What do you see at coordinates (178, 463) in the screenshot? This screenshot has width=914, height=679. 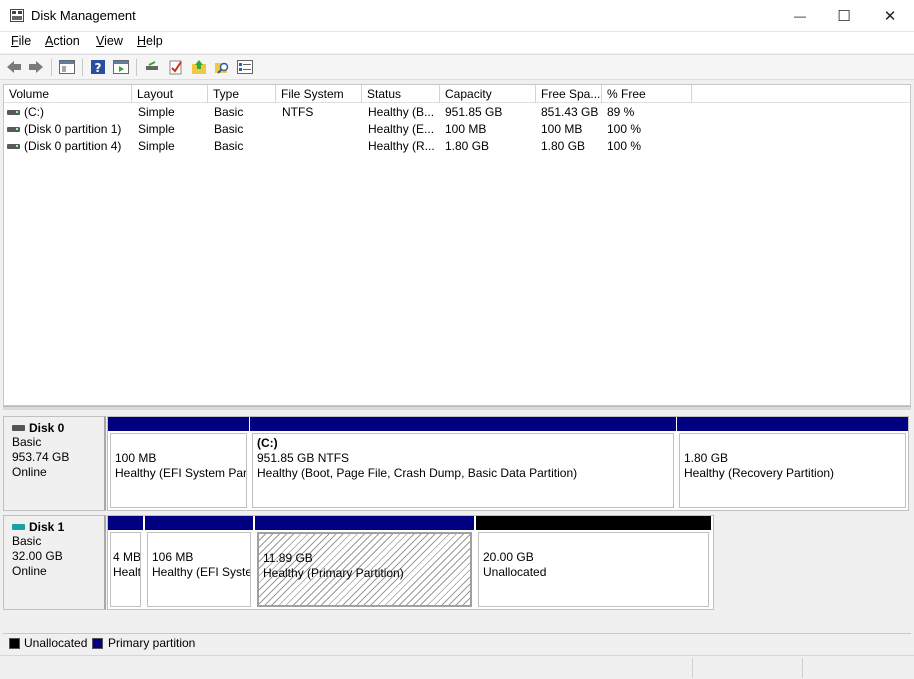 I see `partition-block: 100 MB Healthy (EFI System Partition)` at bounding box center [178, 463].